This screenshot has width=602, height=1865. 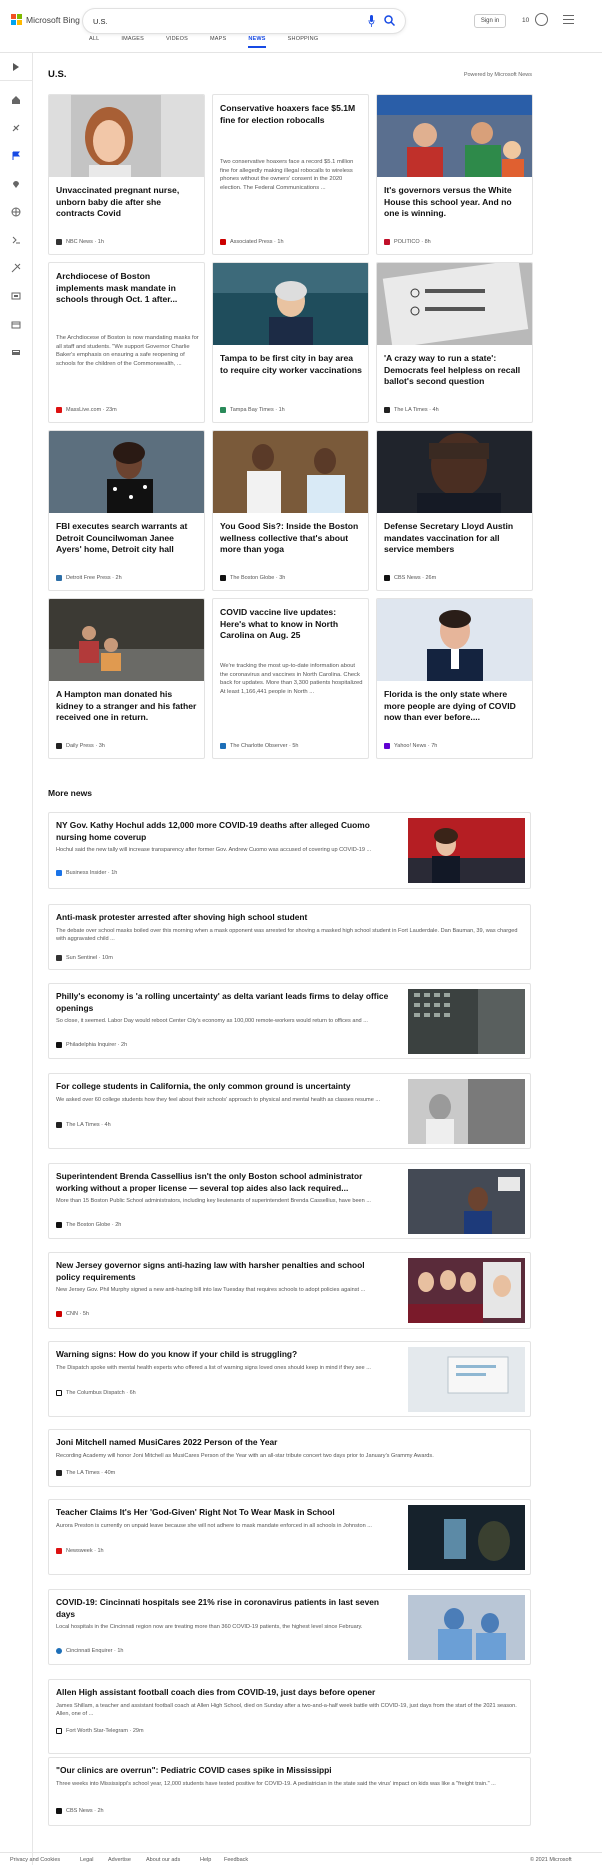 I want to click on footer-link-advertise: Advertise, so click(x=119, y=1860).